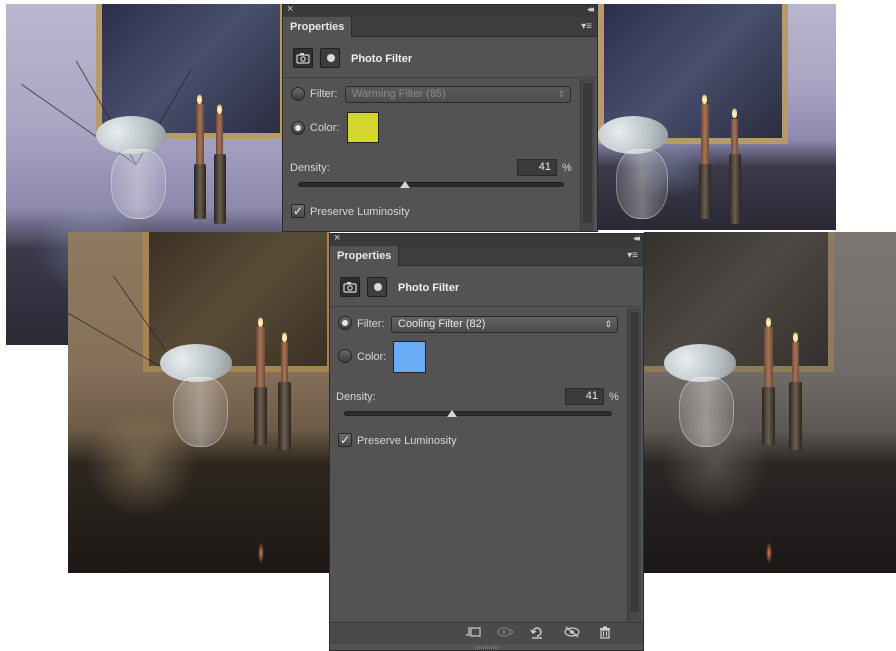 This screenshot has width=896, height=651. Describe the element at coordinates (717, 117) in the screenshot. I see `photo-filtered-cool` at that location.